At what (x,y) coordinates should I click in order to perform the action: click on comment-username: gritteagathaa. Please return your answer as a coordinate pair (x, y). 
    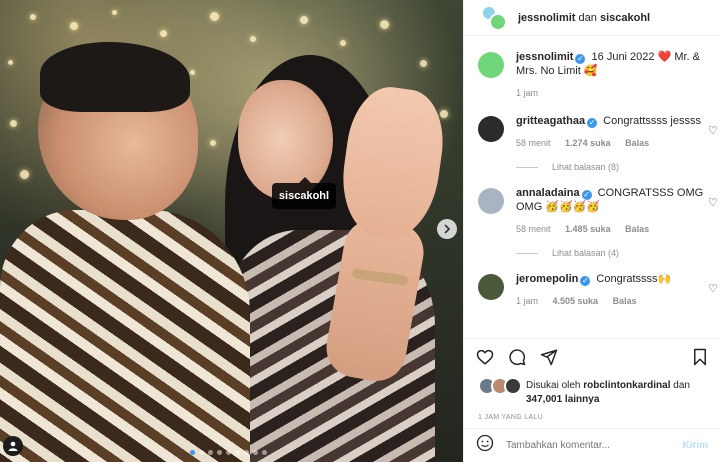
    Looking at the image, I should click on (550, 121).